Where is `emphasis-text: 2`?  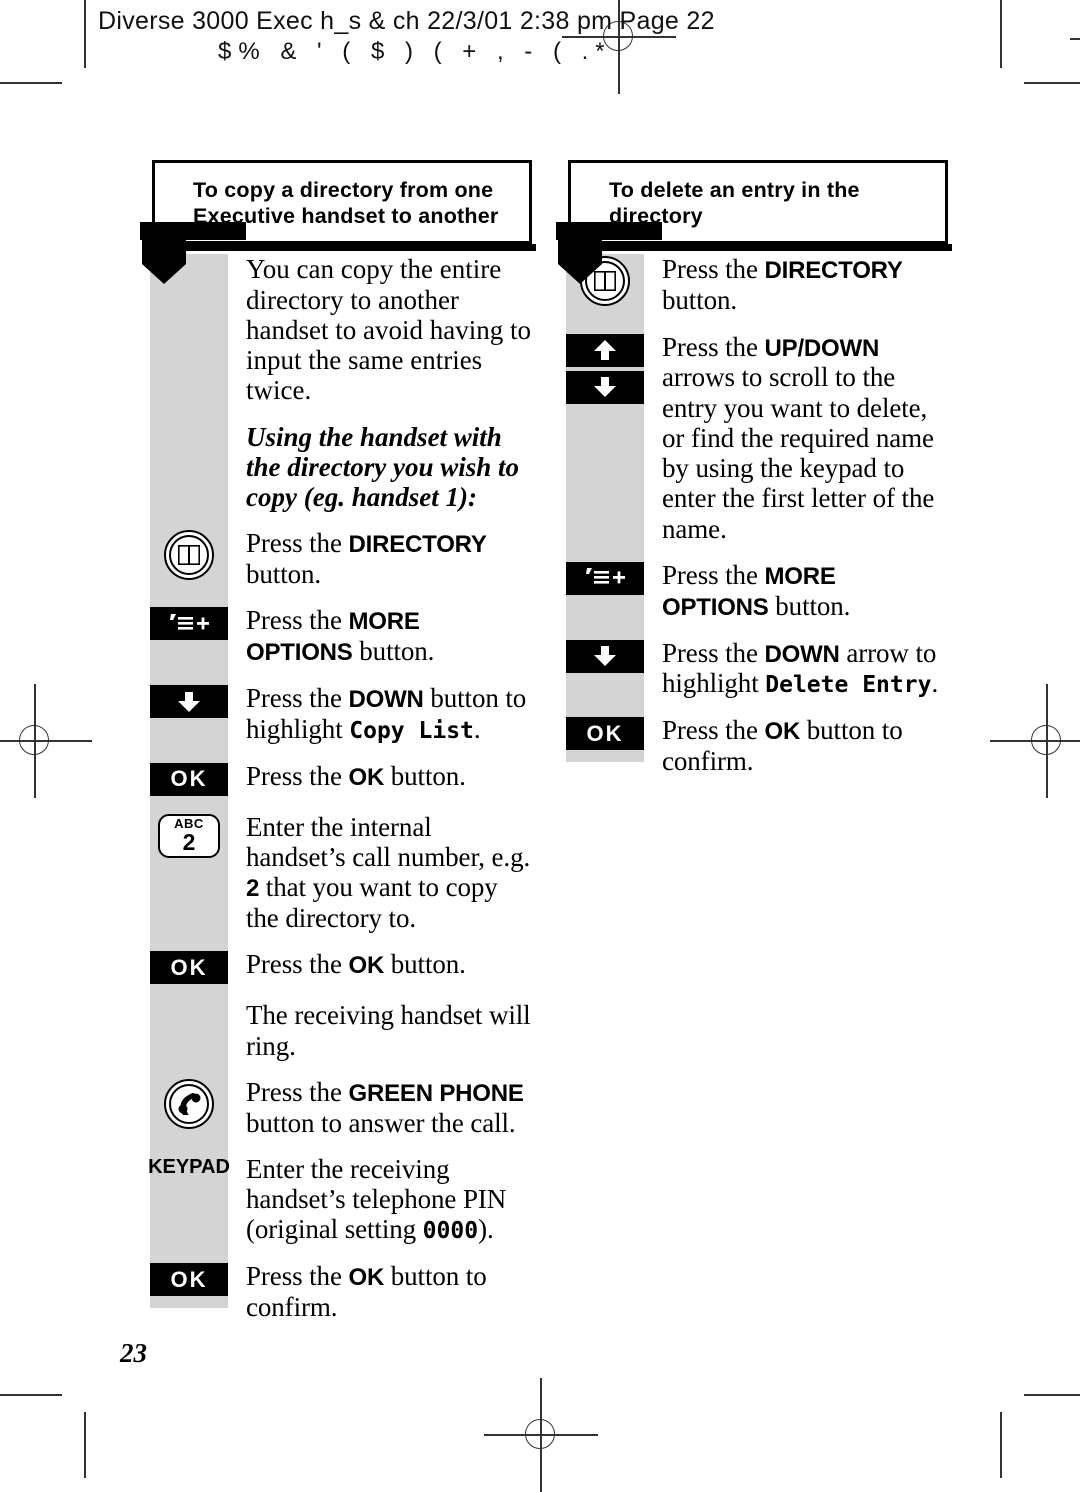 emphasis-text: 2 is located at coordinates (253, 889).